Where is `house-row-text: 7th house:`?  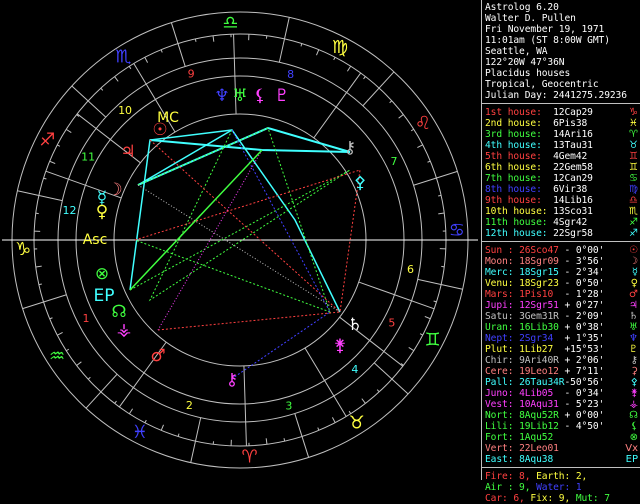
house-row-text: 7th house: is located at coordinates (519, 178).